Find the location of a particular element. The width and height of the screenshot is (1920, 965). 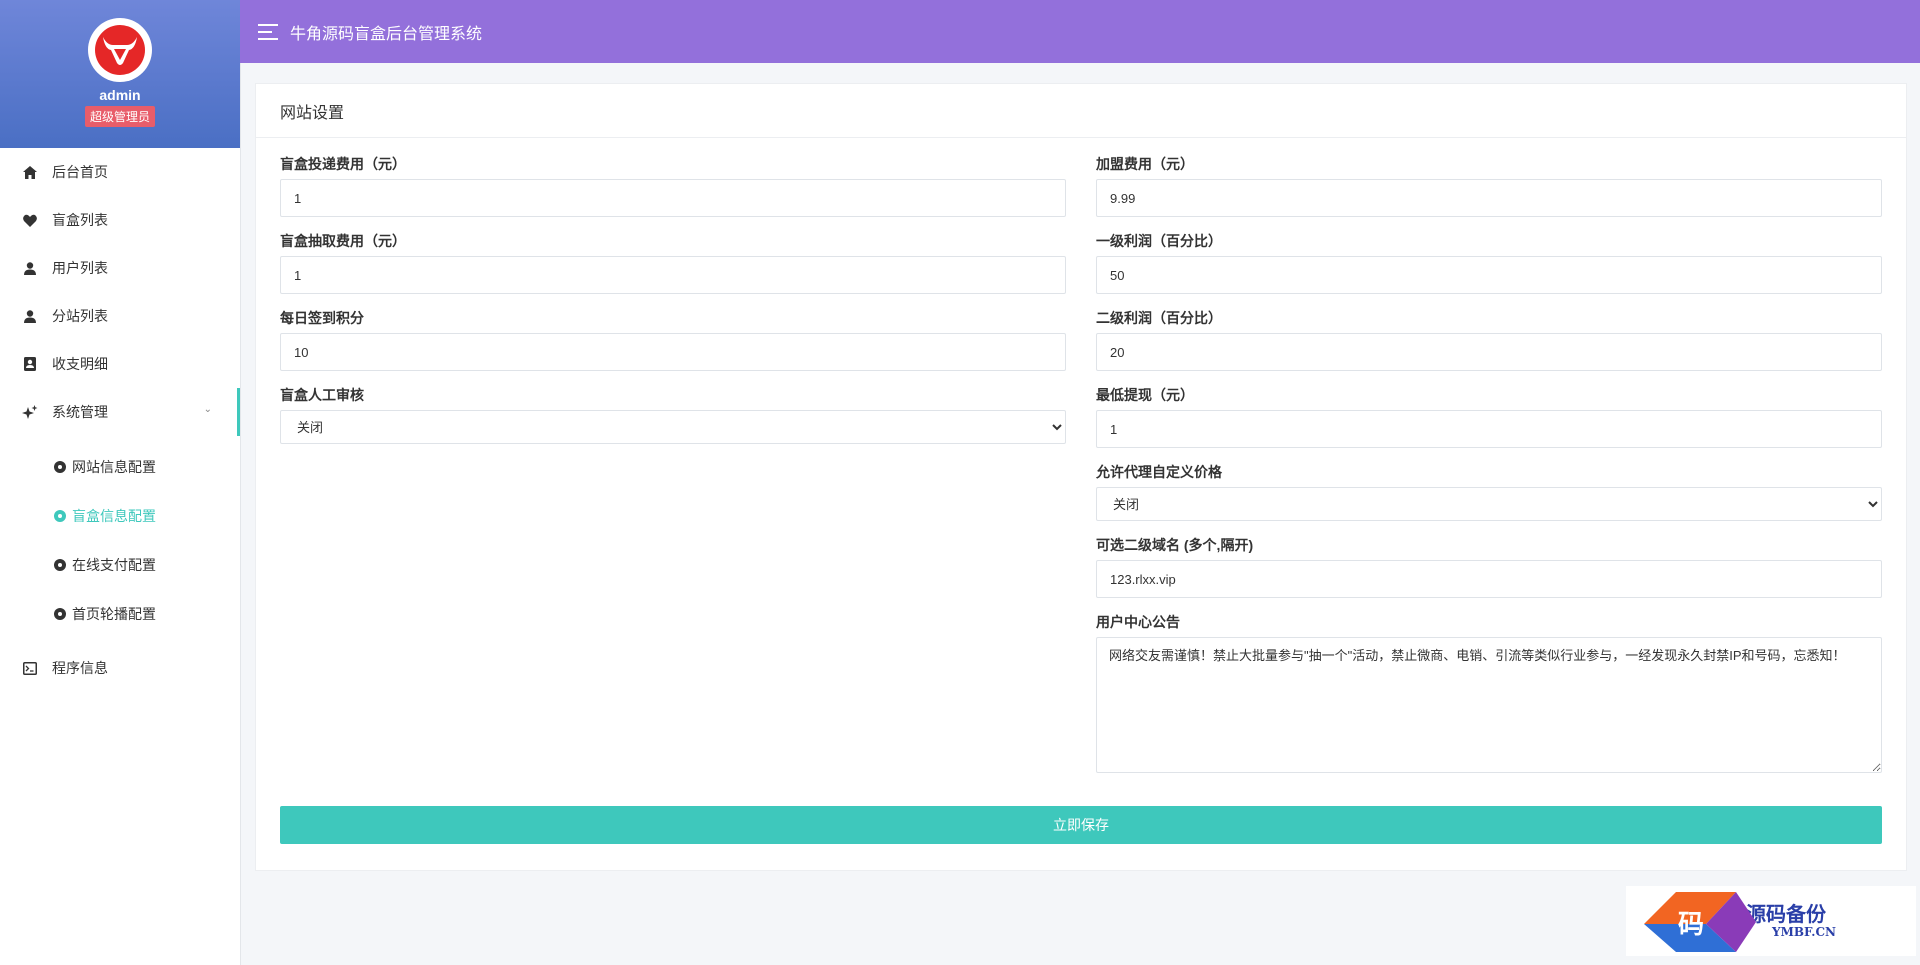

field-subdomains: 可选二级域名 (多个,隔开) is located at coordinates (1489, 566).